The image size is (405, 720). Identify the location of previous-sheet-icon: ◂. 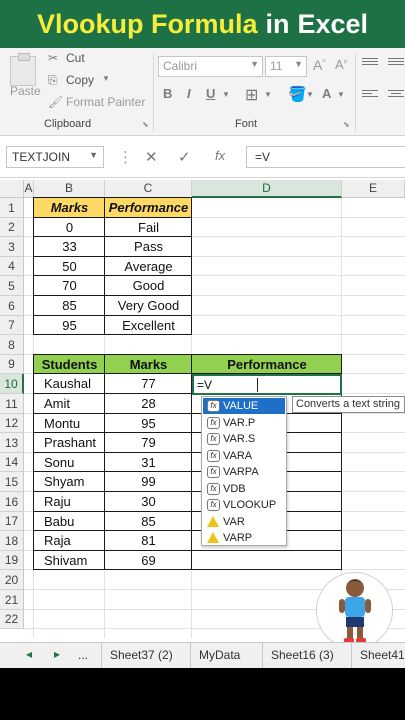
(29, 654).